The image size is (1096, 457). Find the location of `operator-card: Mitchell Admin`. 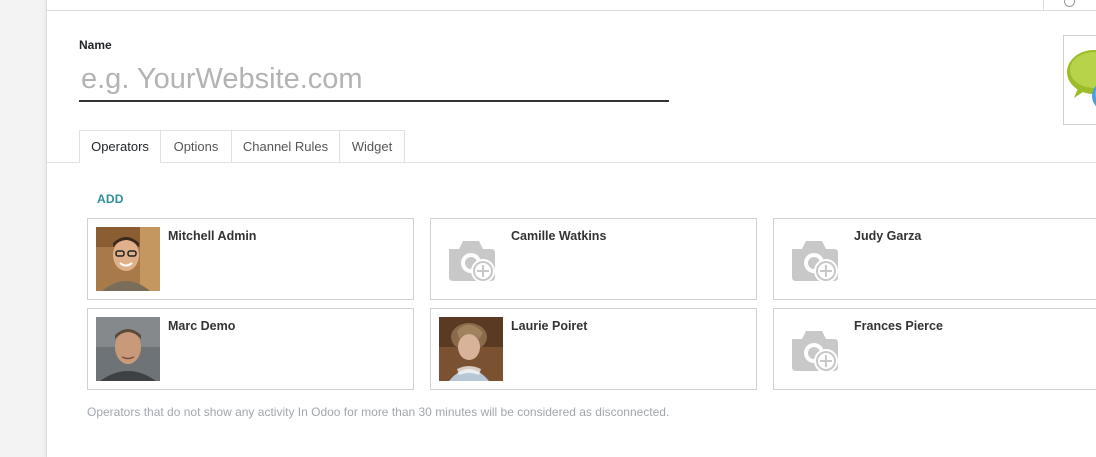

operator-card: Mitchell Admin is located at coordinates (250, 259).